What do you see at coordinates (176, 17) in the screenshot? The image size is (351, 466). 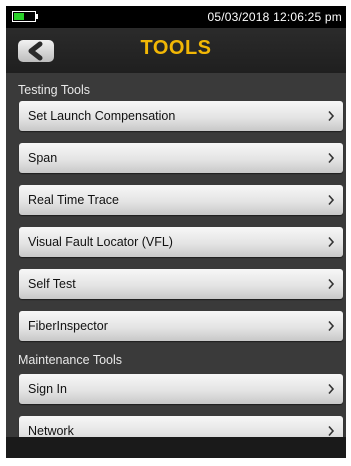 I see `status-bar: 05/03/2018 12:06:25 pm` at bounding box center [176, 17].